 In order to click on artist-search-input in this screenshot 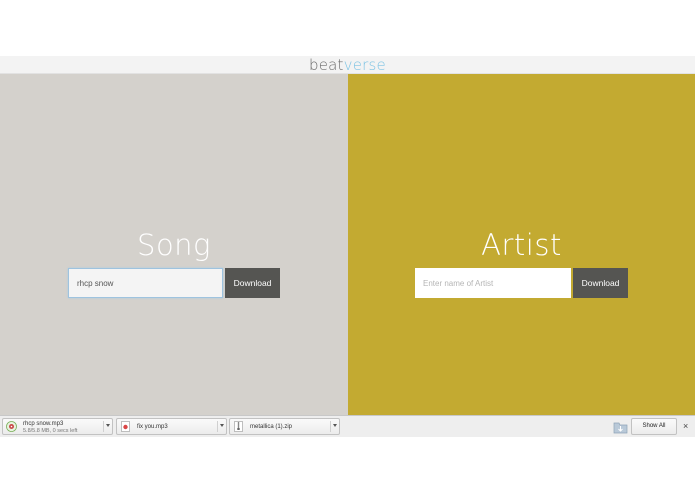, I will do `click(493, 283)`.